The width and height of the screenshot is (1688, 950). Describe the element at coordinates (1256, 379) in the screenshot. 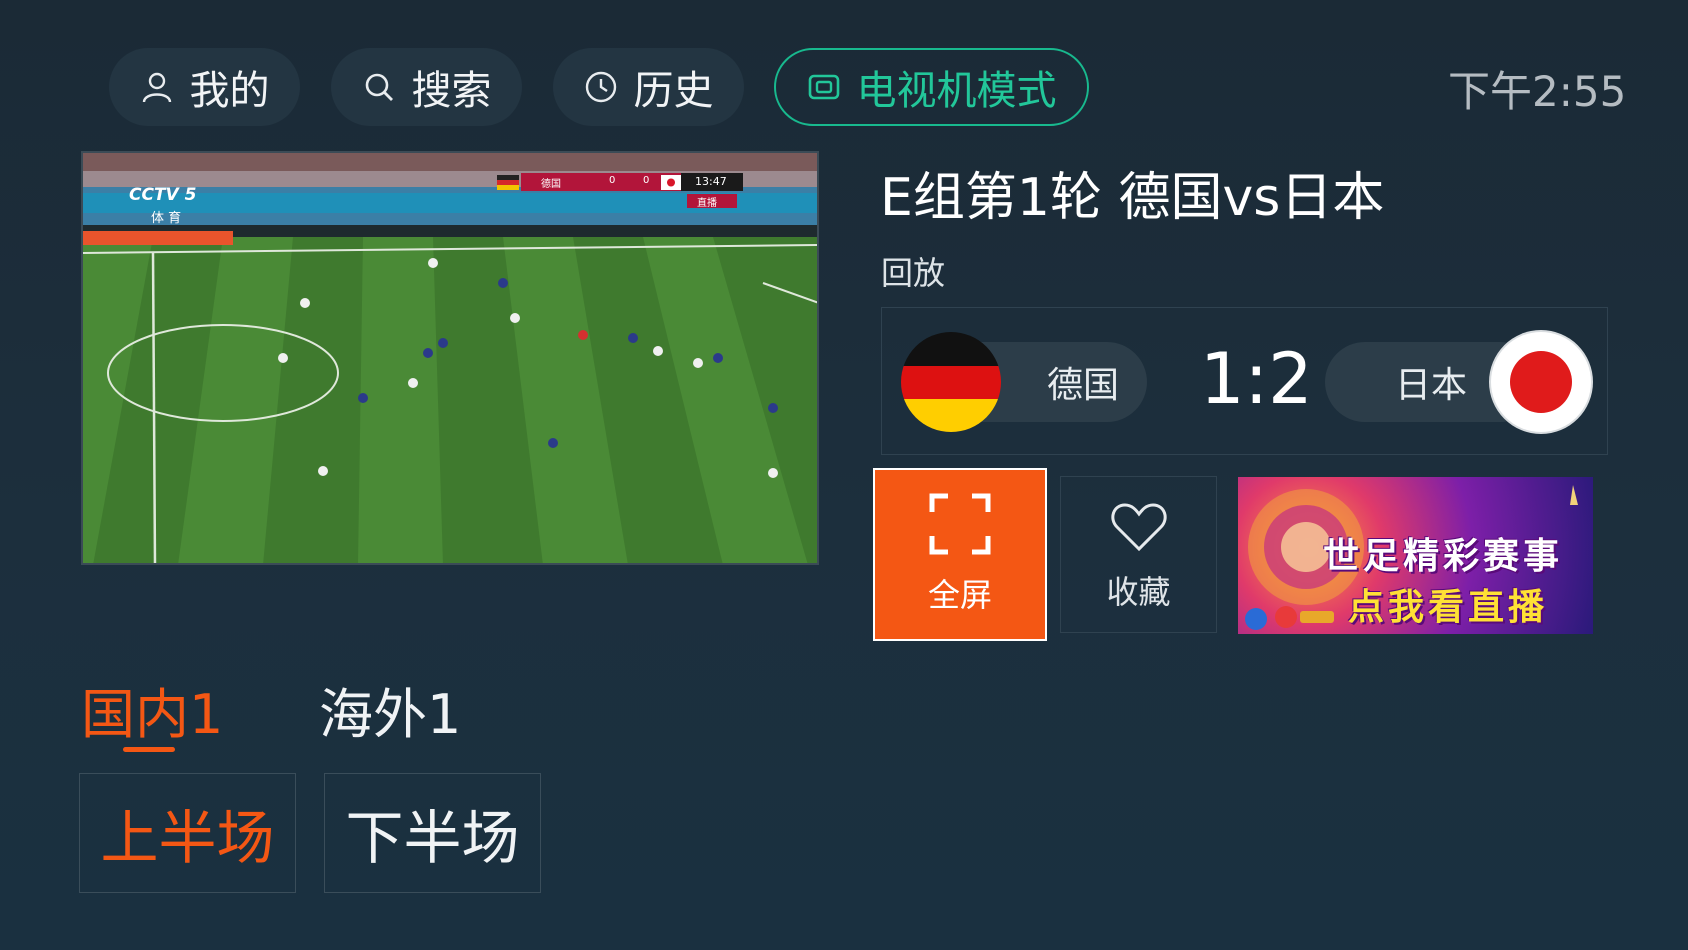

I see `match-score: 1:2` at that location.